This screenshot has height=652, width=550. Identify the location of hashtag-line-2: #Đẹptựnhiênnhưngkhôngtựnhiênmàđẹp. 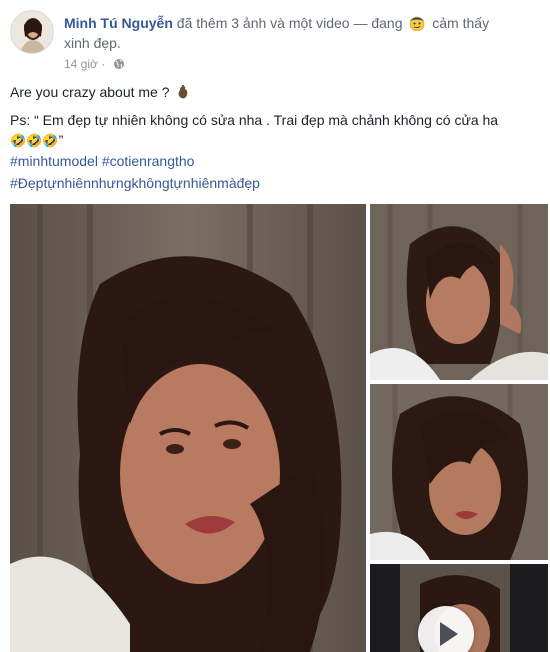
(135, 183).